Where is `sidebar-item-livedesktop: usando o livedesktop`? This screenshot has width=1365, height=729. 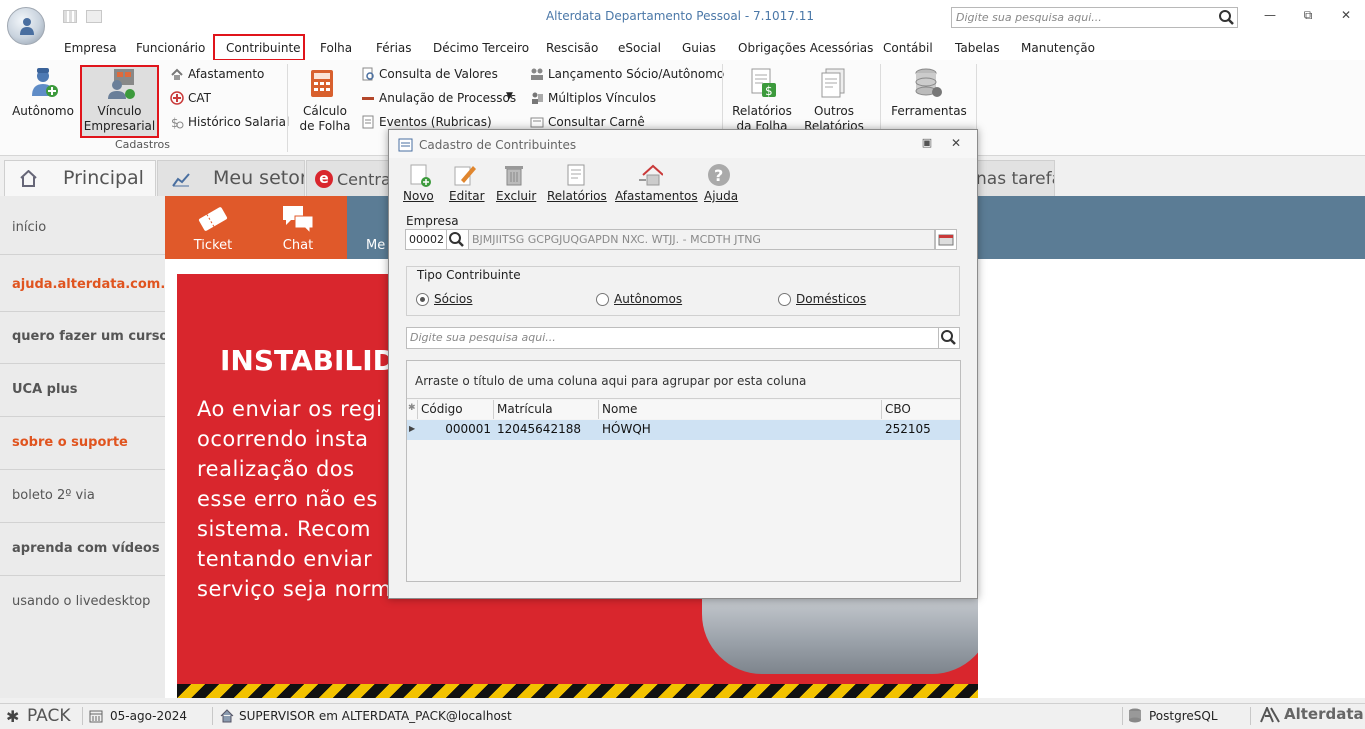
sidebar-item-livedesktop: usando o livedesktop is located at coordinates (82, 602).